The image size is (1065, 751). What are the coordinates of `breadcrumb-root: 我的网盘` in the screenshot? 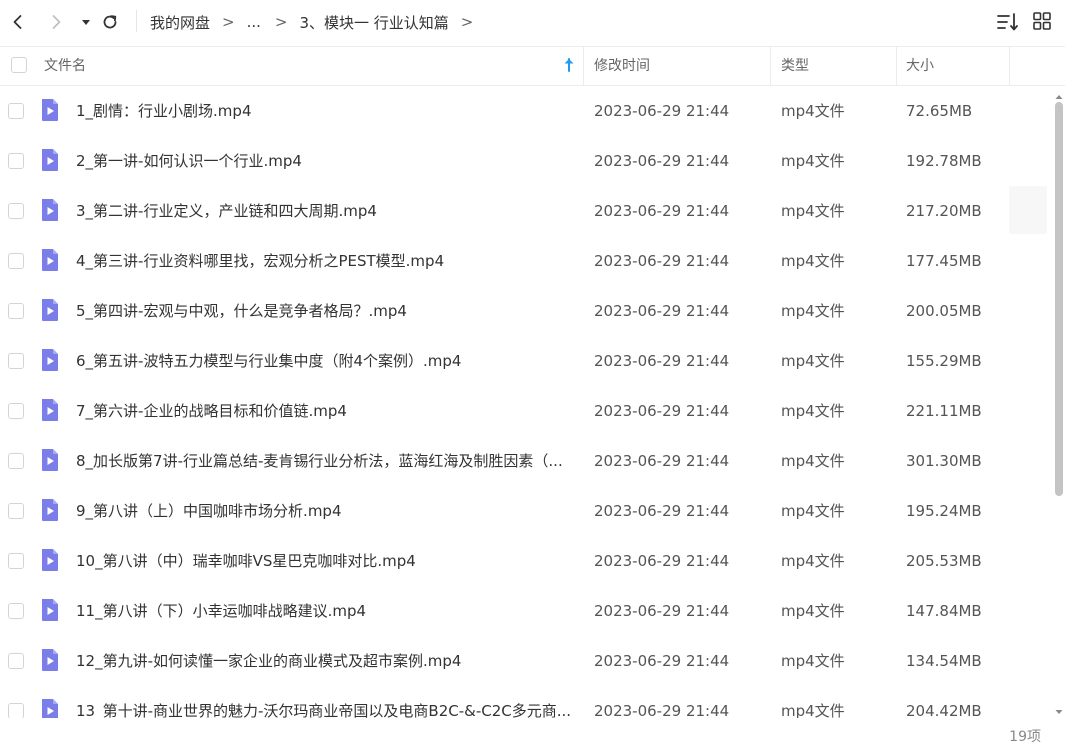 It's located at (180, 22).